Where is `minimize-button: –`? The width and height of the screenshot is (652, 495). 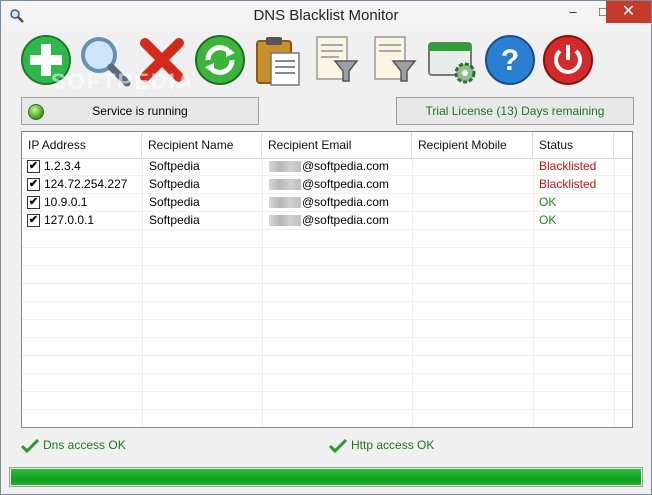 minimize-button: – is located at coordinates (573, 12).